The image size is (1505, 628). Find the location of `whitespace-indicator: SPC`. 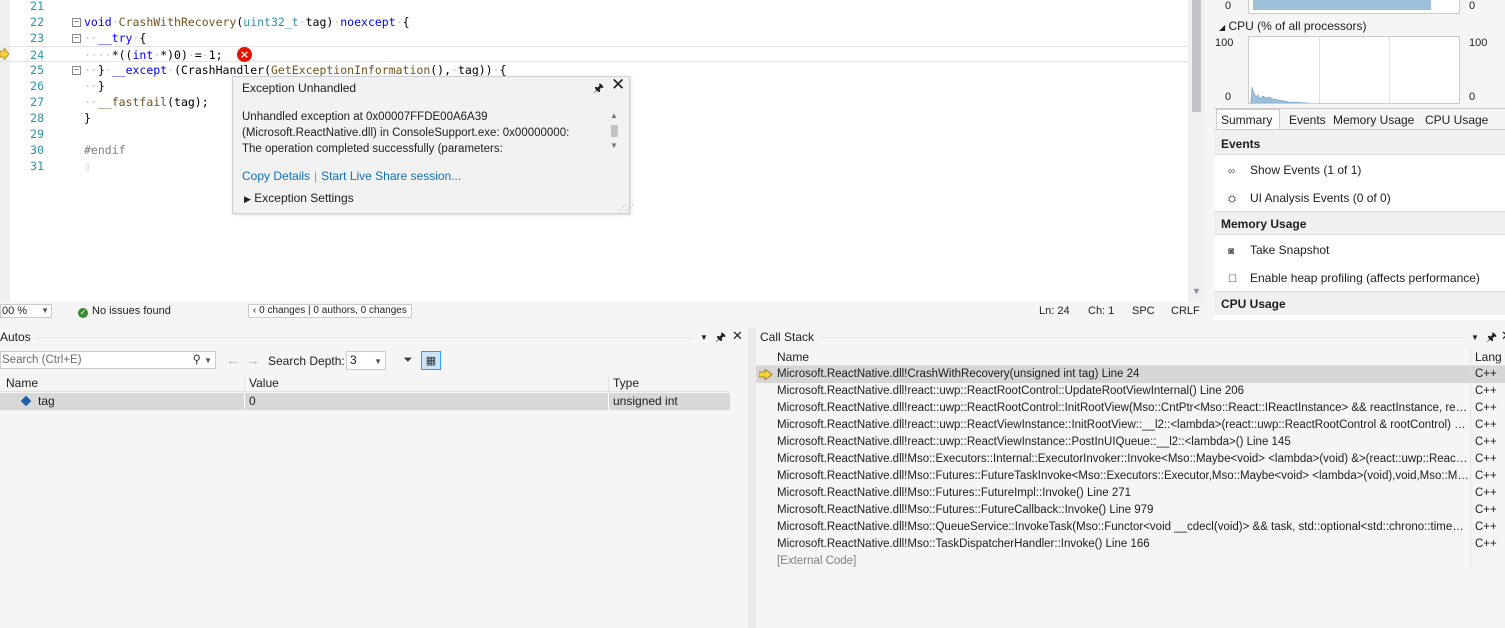

whitespace-indicator: SPC is located at coordinates (1143, 311).